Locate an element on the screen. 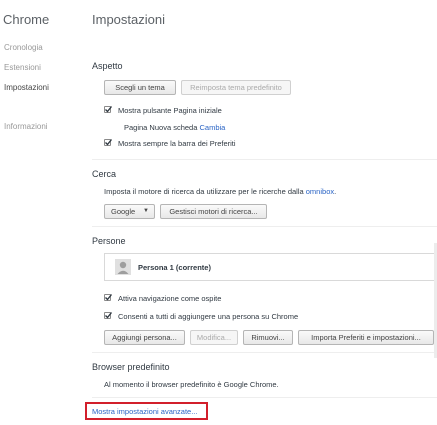  sidebar-item-estensioni: Estensioni is located at coordinates (22, 67).